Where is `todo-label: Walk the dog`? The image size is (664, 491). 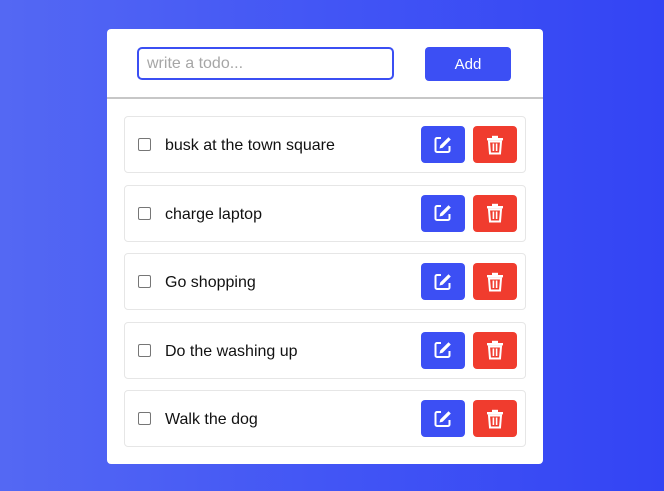 todo-label: Walk the dog is located at coordinates (211, 419).